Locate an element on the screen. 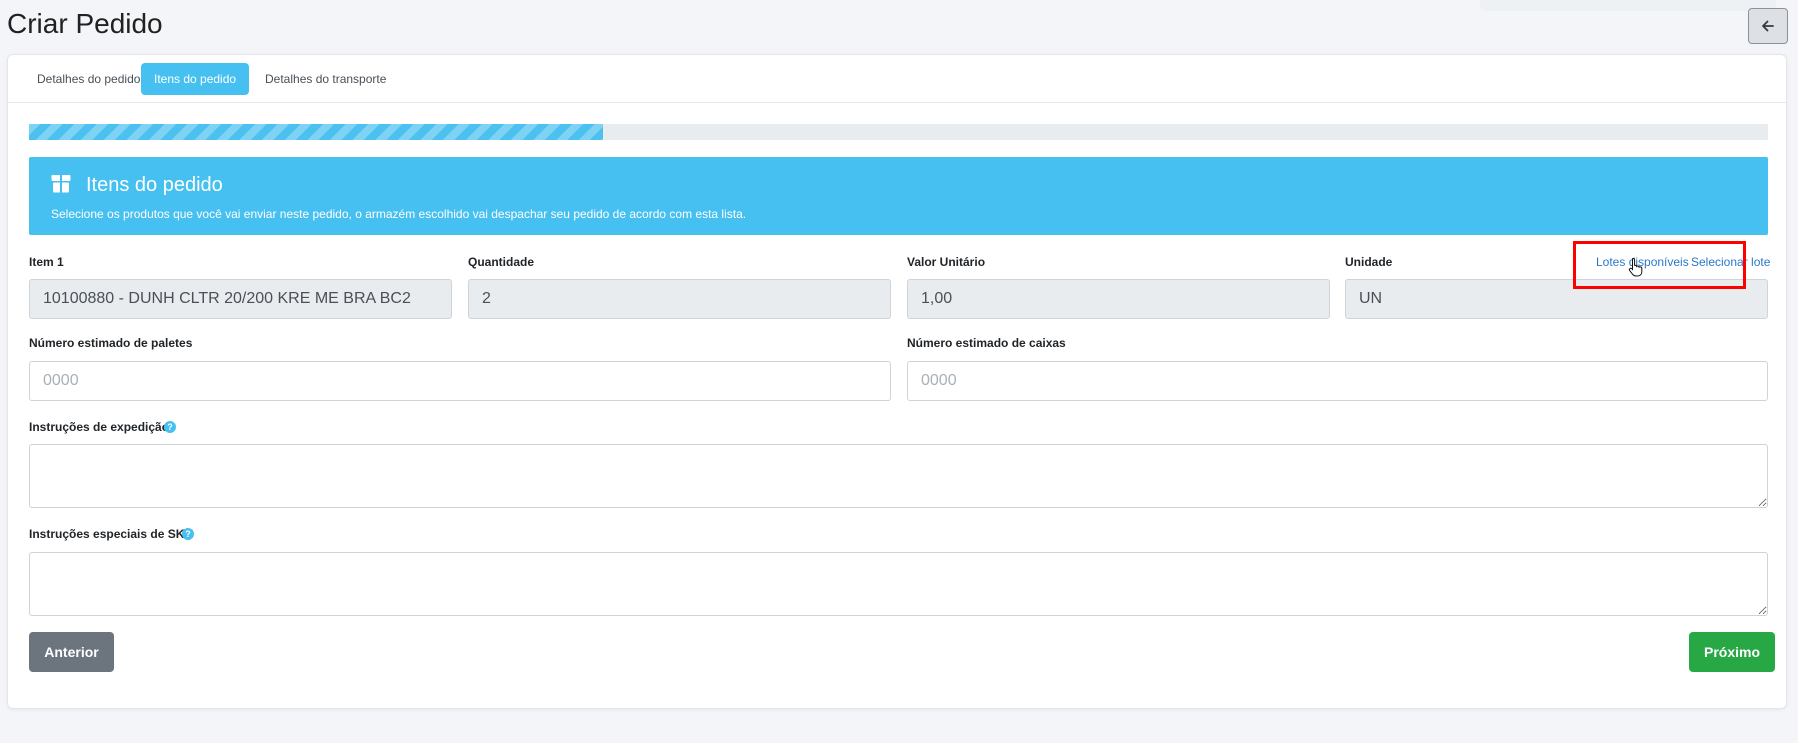  hand-cursor-icon is located at coordinates (1635, 267).